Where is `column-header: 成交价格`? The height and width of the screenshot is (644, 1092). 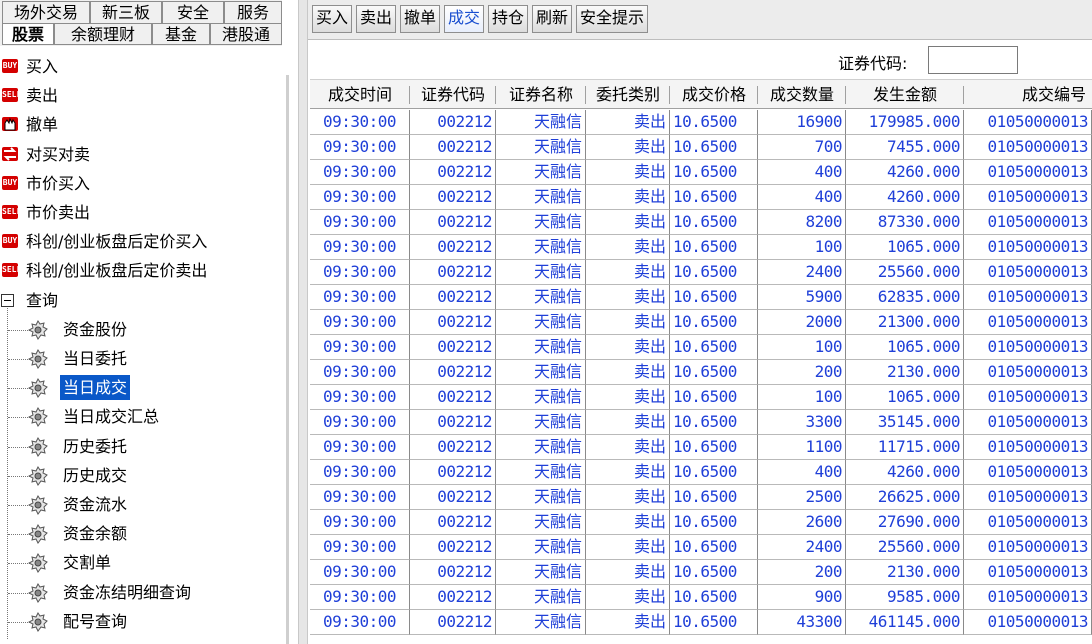
column-header: 成交价格 is located at coordinates (714, 94).